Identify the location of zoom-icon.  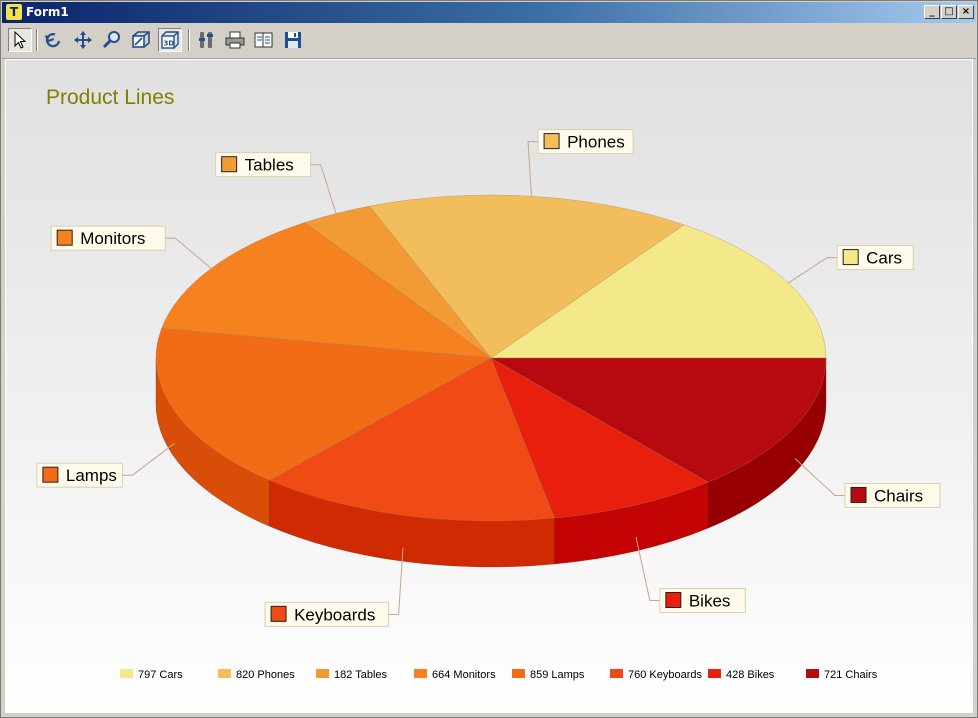
(111, 40).